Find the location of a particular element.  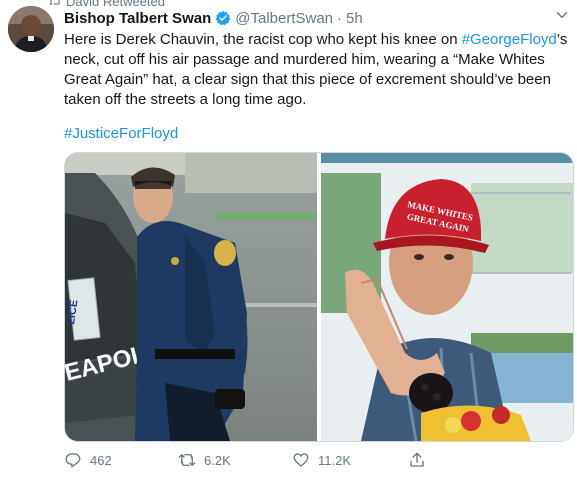

share-icon is located at coordinates (417, 459).